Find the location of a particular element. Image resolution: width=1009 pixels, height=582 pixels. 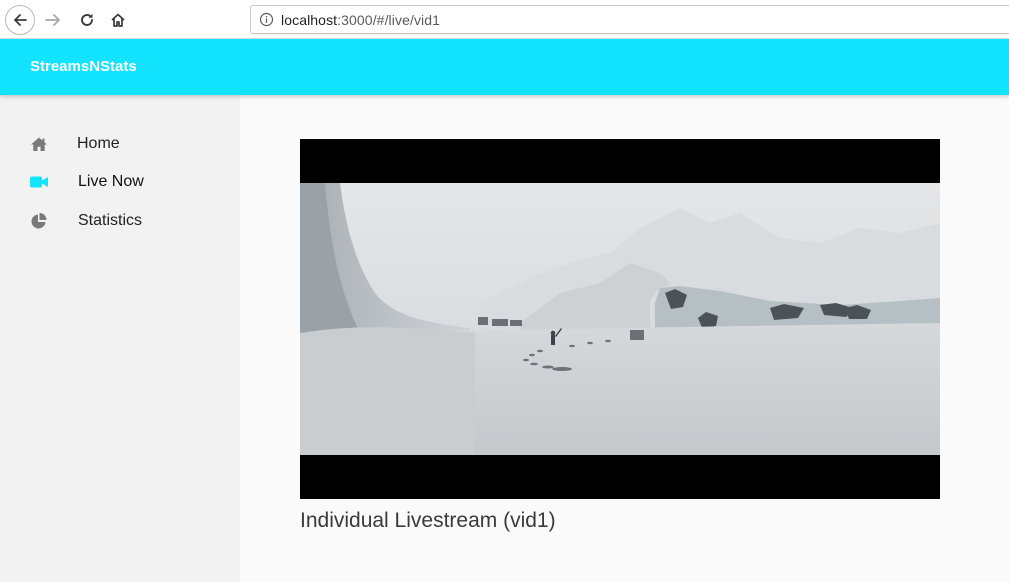

back-arrow-icon is located at coordinates (20, 20).